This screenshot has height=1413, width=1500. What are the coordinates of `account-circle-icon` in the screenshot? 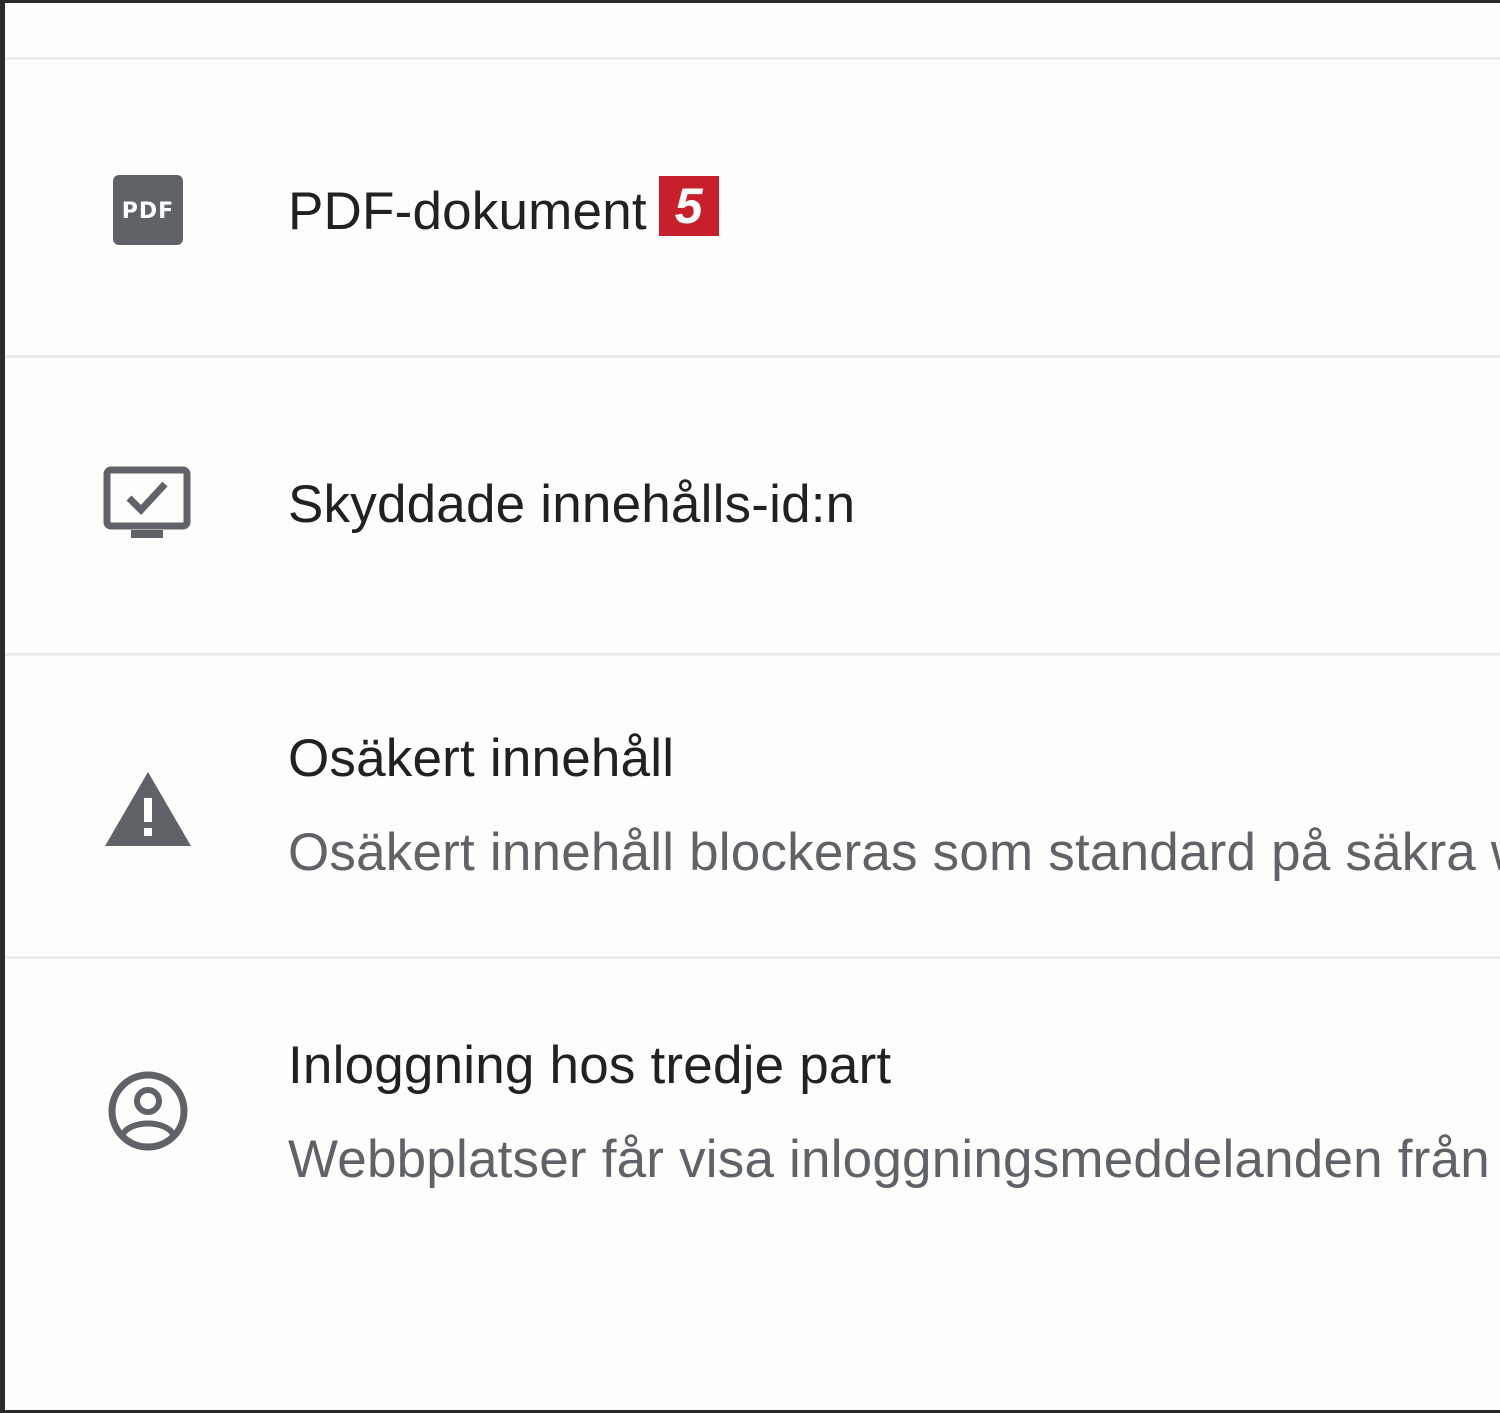 It's located at (148, 1111).